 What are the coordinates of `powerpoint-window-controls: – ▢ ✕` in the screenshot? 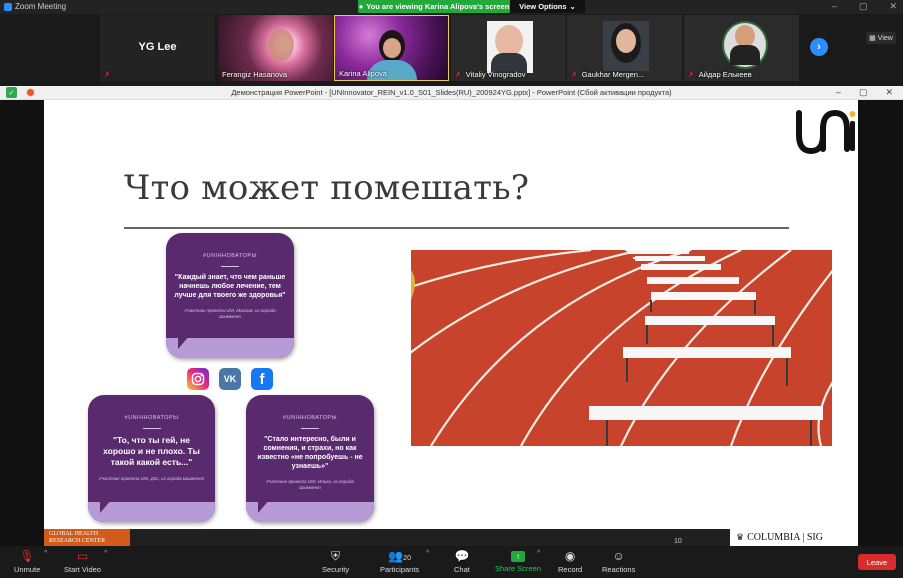 It's located at (864, 92).